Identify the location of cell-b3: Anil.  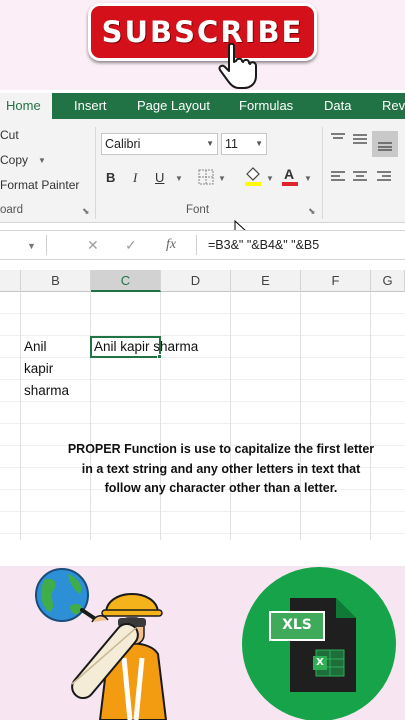
(35, 347).